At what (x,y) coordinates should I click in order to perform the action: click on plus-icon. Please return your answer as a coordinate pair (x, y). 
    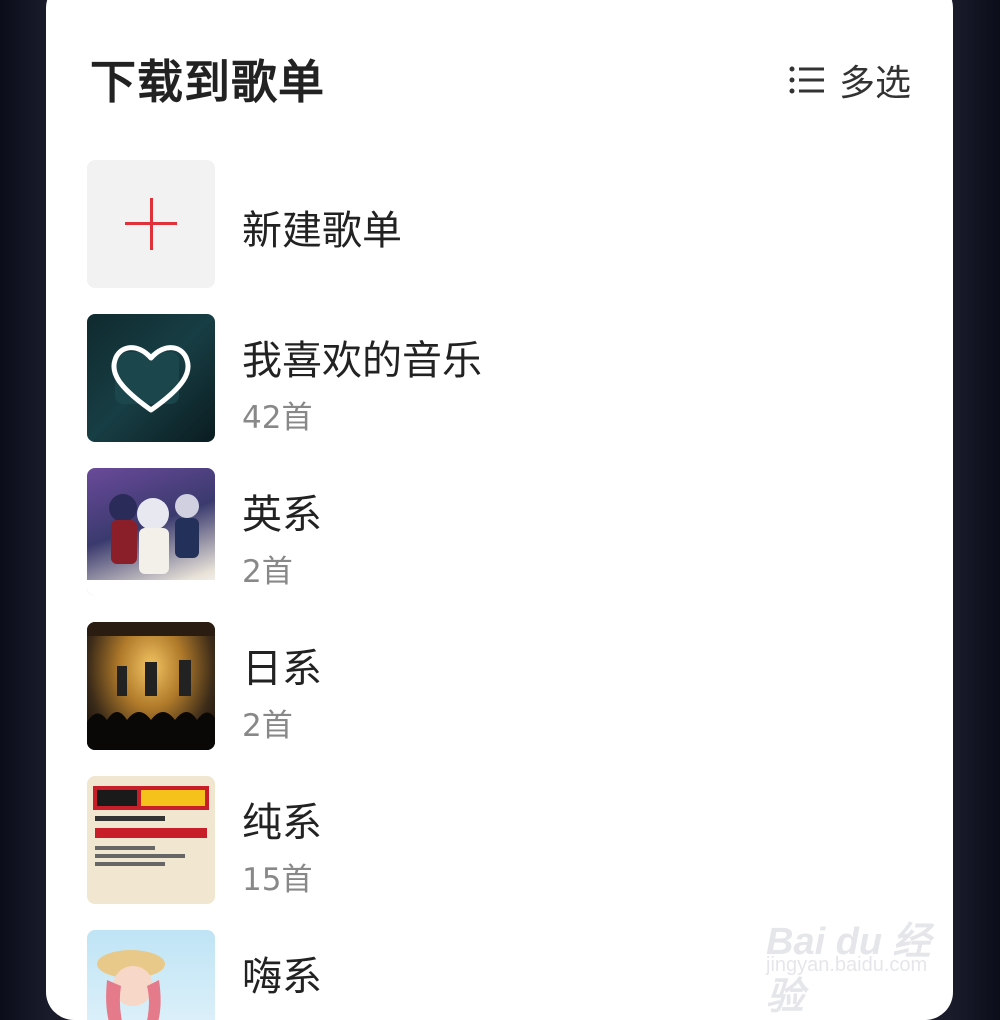
    Looking at the image, I should click on (151, 224).